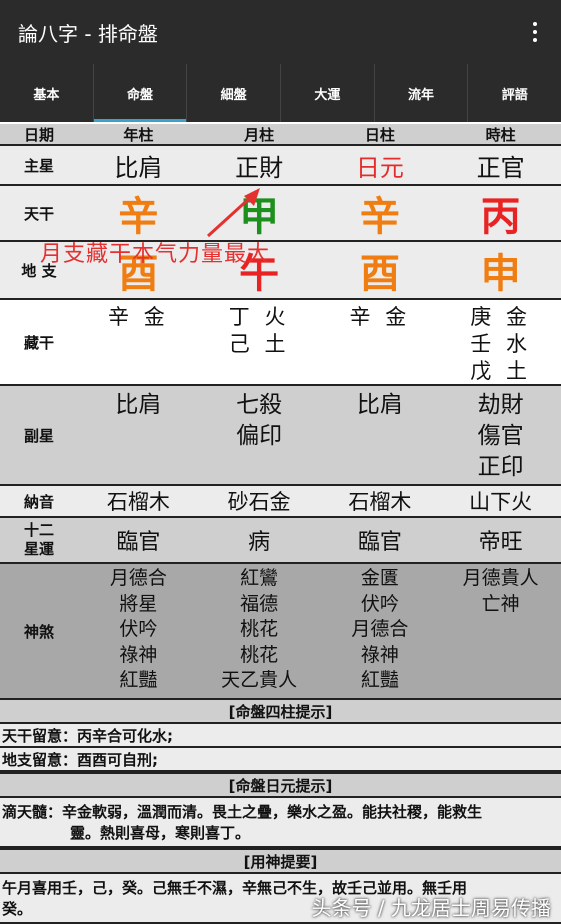  I want to click on shensha-item: 將星, so click(138, 603).